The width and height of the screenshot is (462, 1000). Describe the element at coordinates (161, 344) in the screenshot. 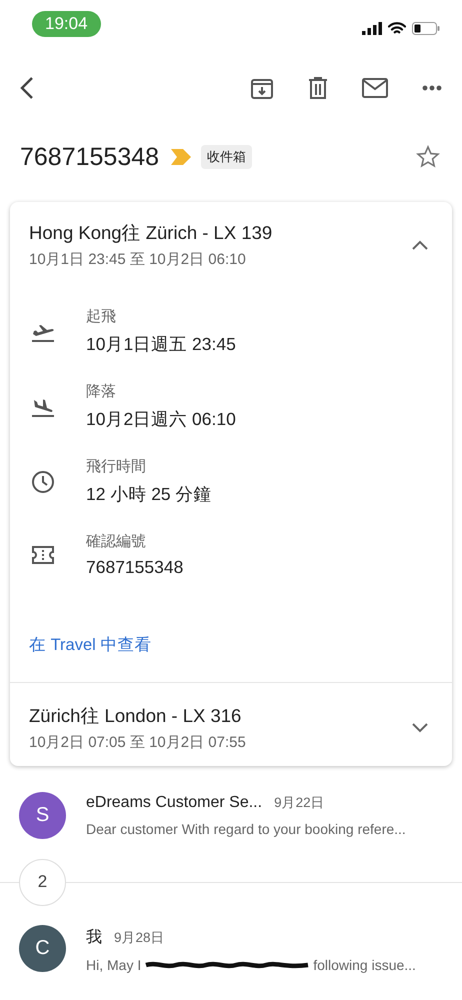

I see `detail-value: 10月1日週五 23:45` at that location.